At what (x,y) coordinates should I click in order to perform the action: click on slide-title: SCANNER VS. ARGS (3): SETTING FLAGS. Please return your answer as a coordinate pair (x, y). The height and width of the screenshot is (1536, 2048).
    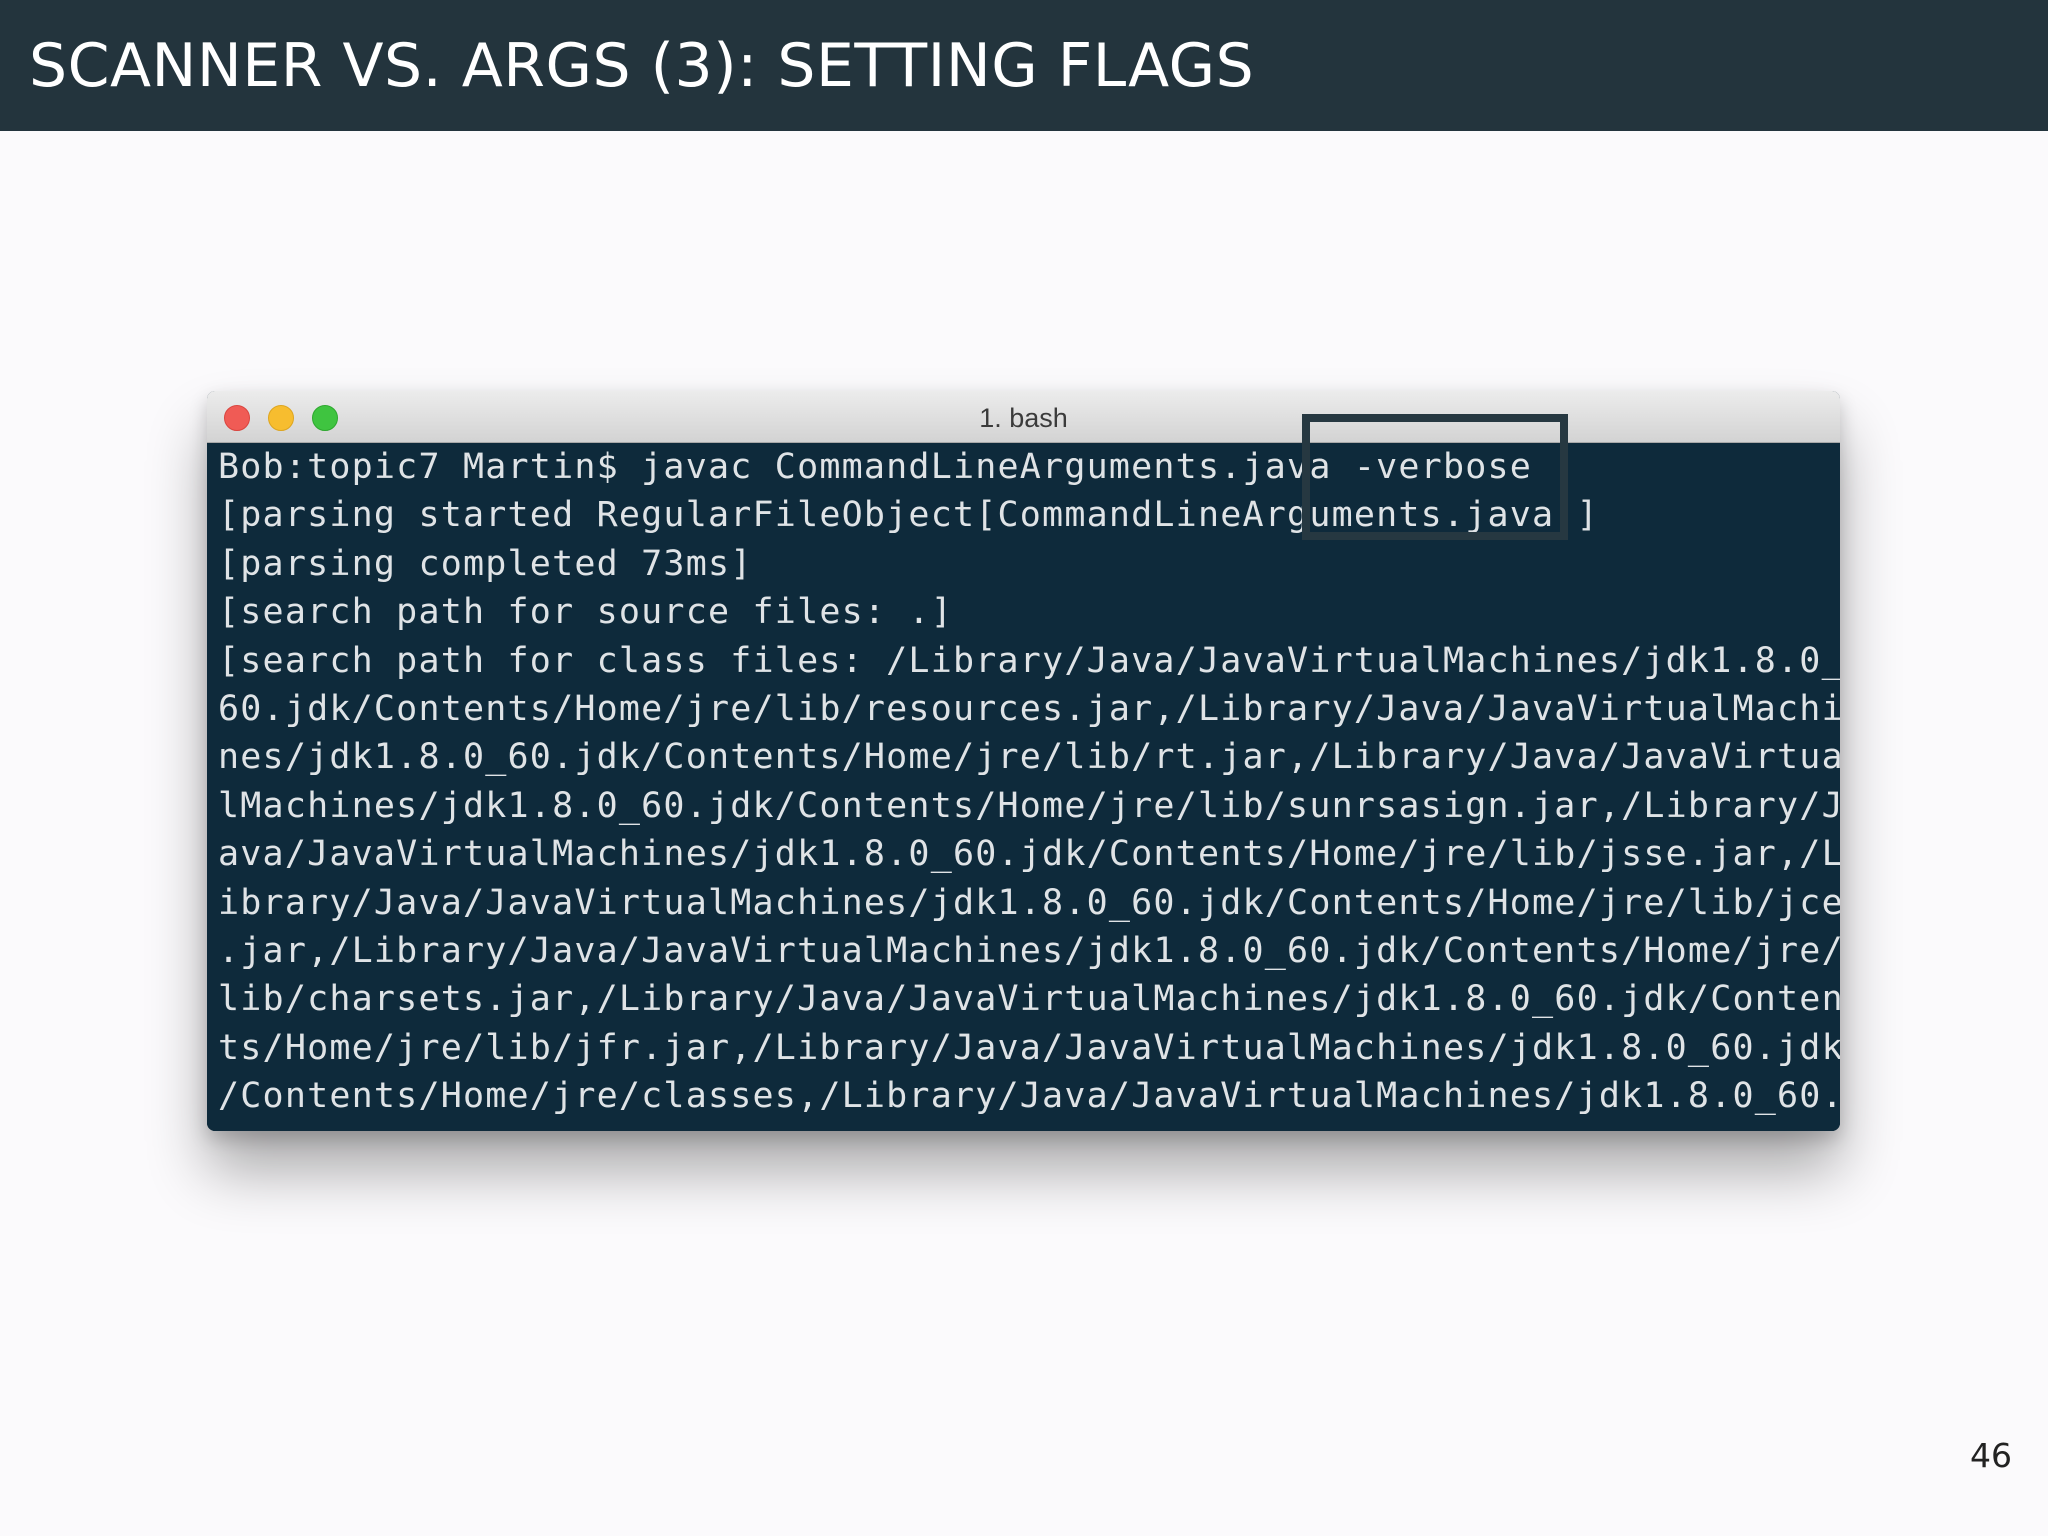
    Looking at the image, I should click on (642, 66).